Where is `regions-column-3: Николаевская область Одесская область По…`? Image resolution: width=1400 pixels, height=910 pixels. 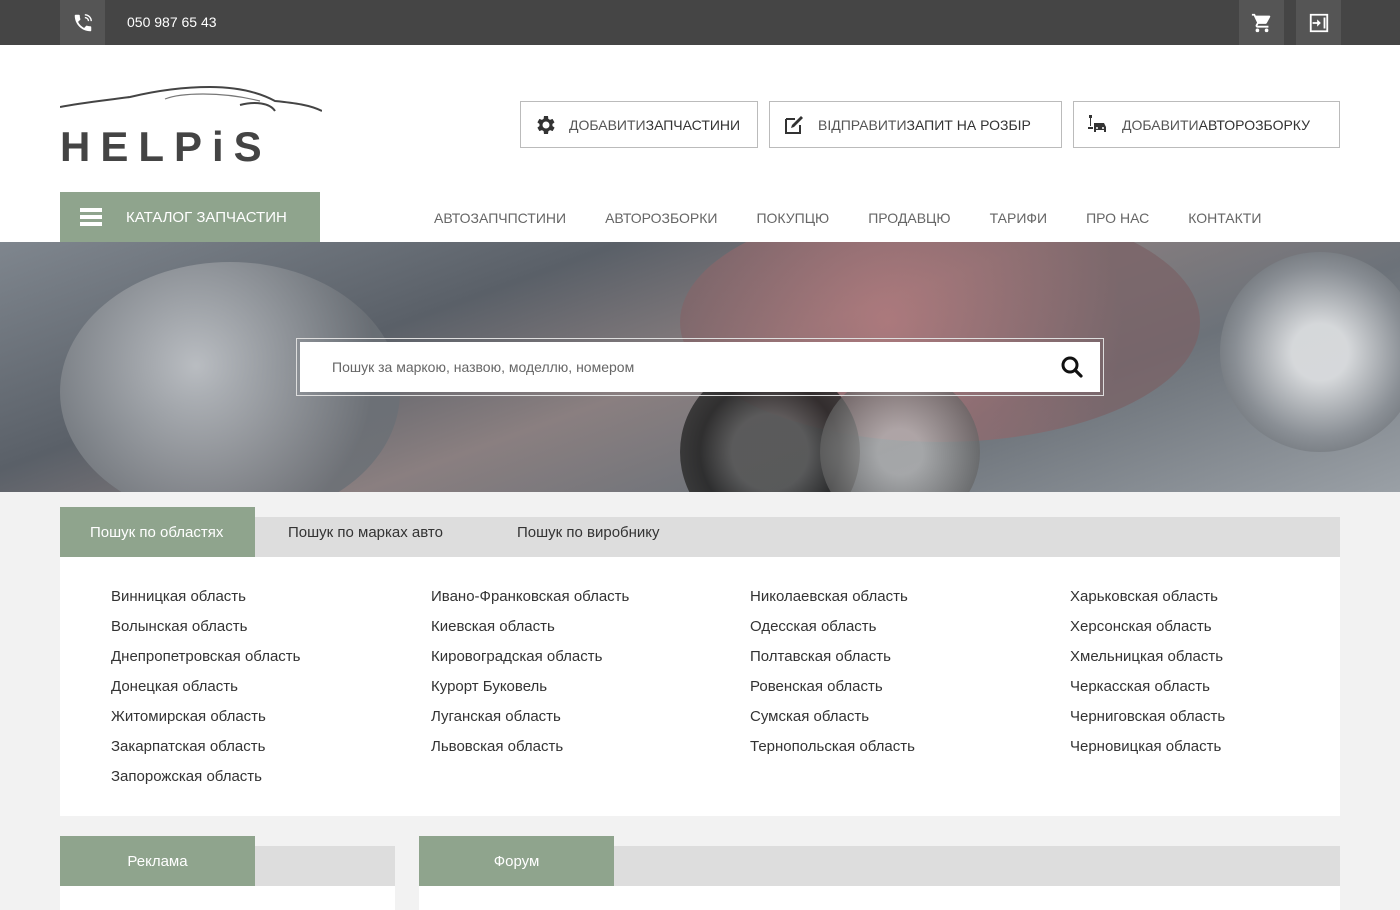
regions-column-3: Николаевская область Одесская область По… is located at coordinates (832, 678).